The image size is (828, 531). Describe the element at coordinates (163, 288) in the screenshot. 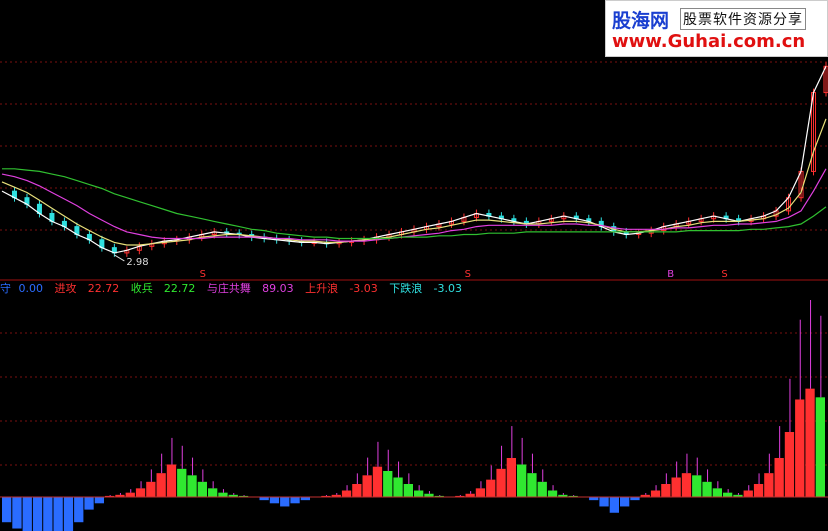

I see `legend-item-retreat: 收兵: 22.72` at that location.